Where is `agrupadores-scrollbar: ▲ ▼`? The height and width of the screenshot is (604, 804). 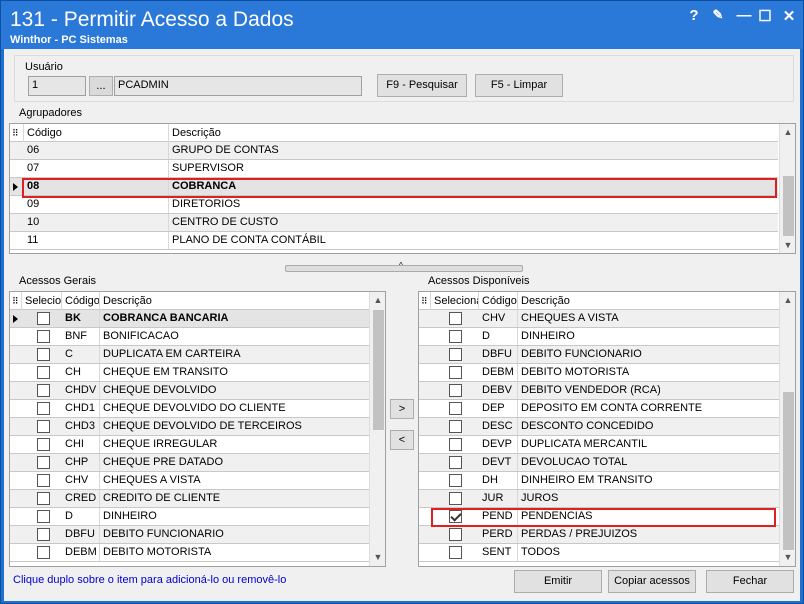 agrupadores-scrollbar: ▲ ▼ is located at coordinates (787, 188).